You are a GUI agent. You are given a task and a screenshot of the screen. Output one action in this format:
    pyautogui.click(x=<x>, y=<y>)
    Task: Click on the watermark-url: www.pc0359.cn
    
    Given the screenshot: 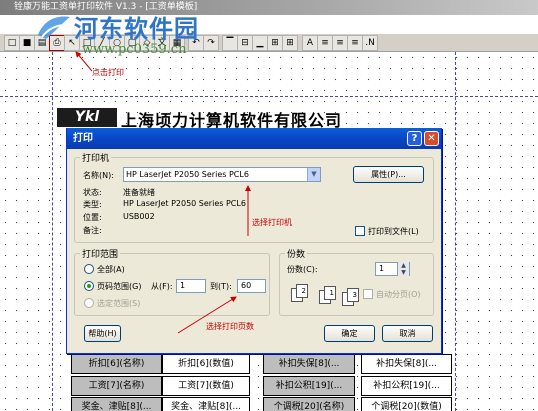 What is the action you would take?
    pyautogui.click(x=134, y=49)
    